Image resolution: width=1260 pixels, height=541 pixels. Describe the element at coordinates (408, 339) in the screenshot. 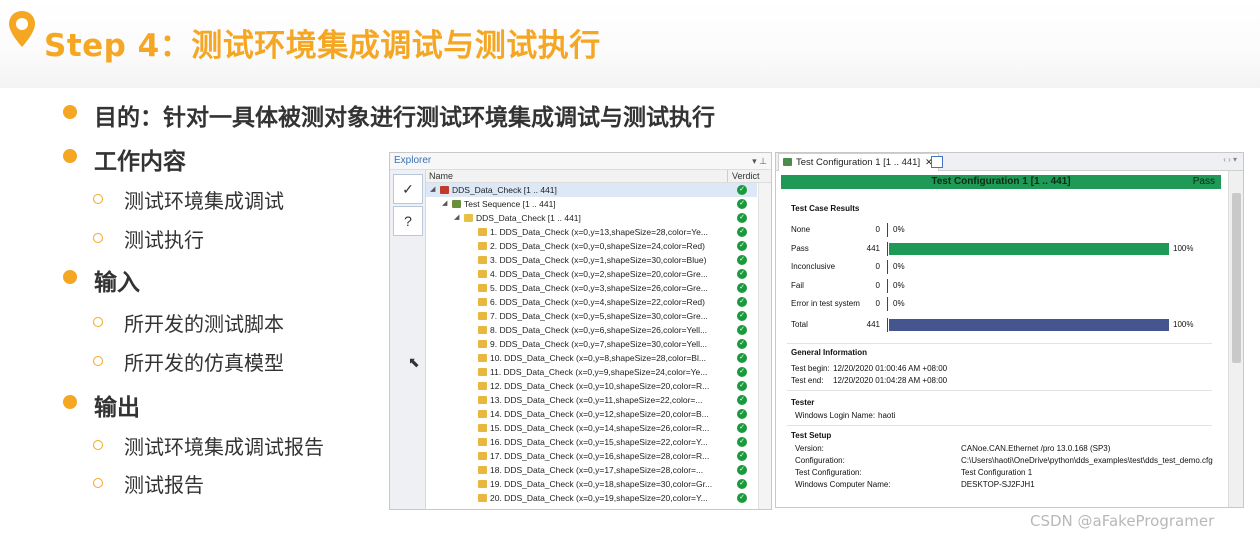

I see `explorer-sidebar: ✓ ?` at that location.